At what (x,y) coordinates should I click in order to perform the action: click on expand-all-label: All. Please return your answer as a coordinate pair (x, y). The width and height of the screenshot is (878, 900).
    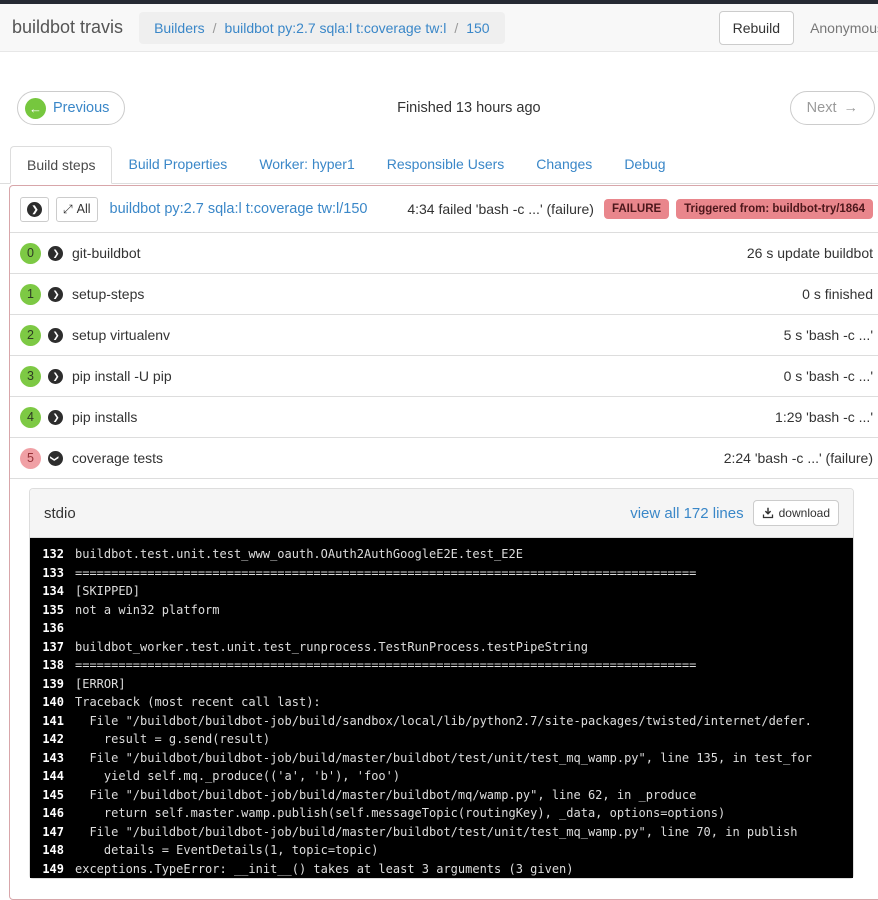
    Looking at the image, I should click on (83, 209).